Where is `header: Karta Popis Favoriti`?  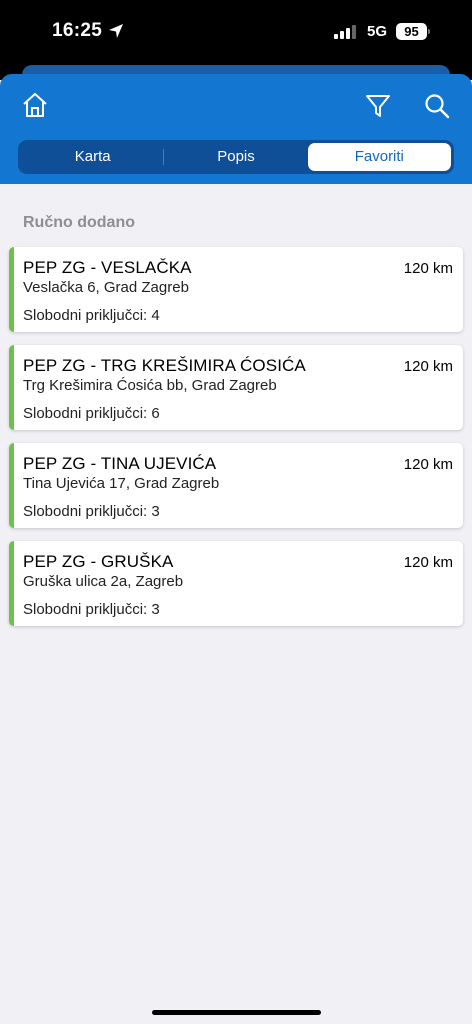
header: Karta Popis Favoriti is located at coordinates (236, 129).